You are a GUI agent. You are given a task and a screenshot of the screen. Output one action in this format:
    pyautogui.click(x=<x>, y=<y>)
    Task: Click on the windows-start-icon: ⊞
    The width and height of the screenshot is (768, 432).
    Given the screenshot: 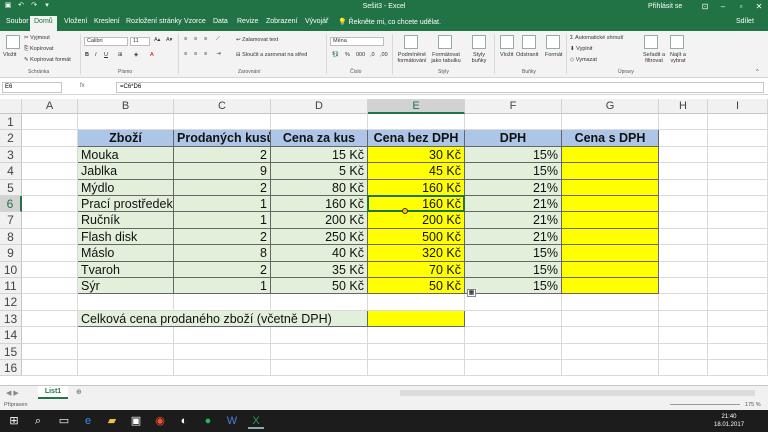 What is the action you would take?
    pyautogui.click(x=14, y=421)
    